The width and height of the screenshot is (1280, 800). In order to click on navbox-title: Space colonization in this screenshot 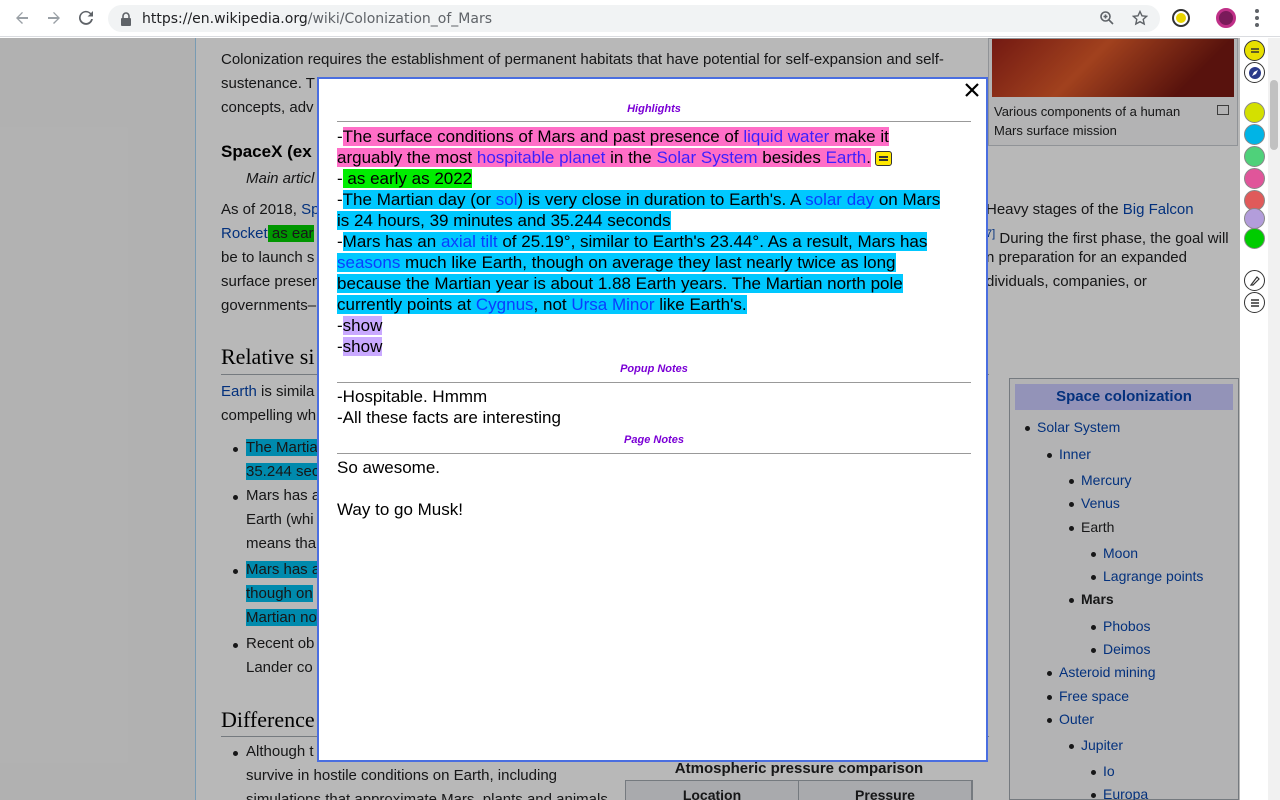, I will do `click(1124, 397)`.